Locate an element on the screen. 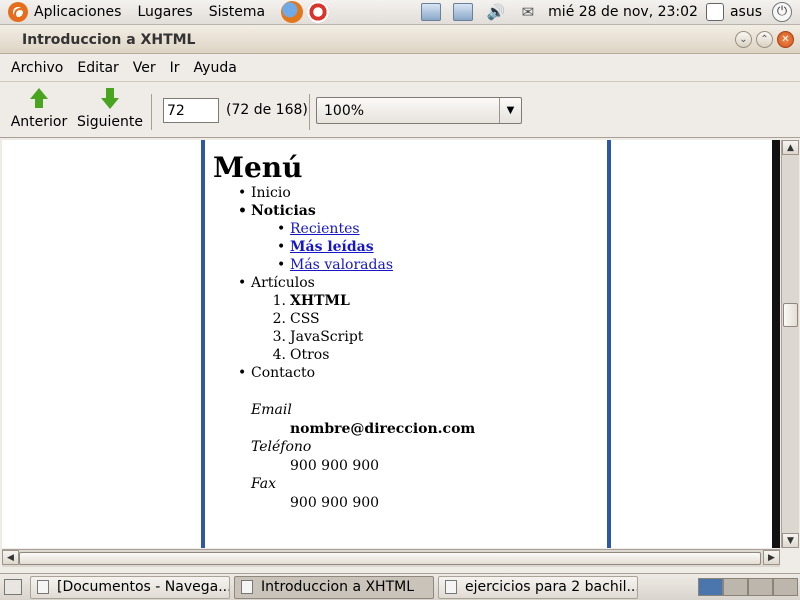 This screenshot has width=800, height=600. list-item: Contacto is located at coordinates (421, 373).